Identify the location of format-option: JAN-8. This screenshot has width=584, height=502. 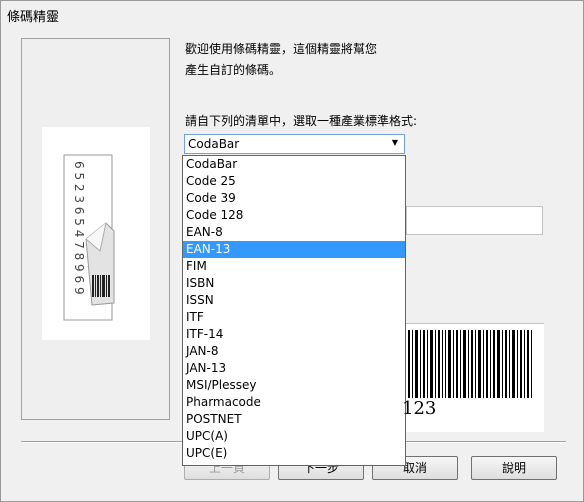
(294, 351).